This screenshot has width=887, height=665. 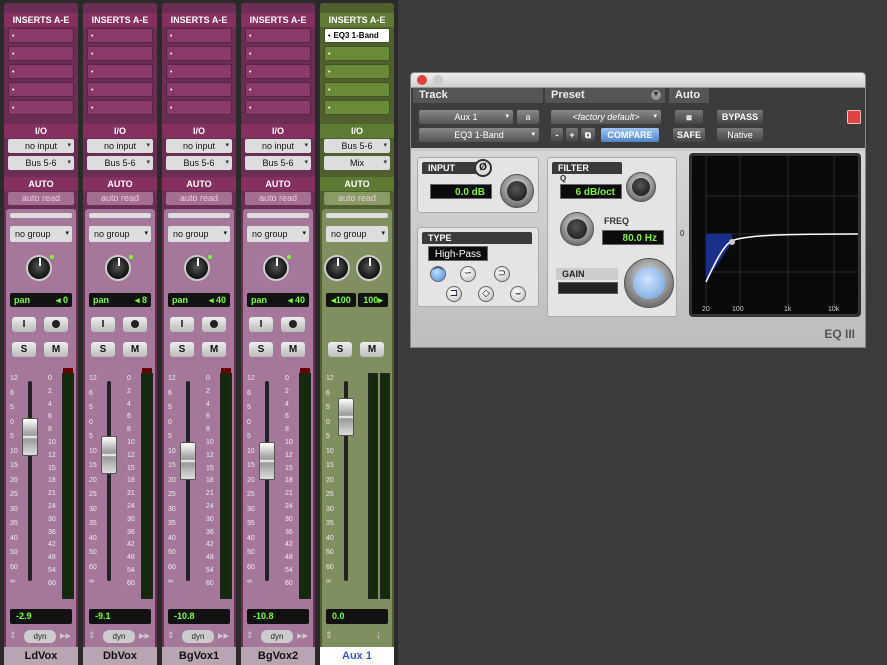 What do you see at coordinates (486, 294) in the screenshot?
I see `notch-icon: ◇` at bounding box center [486, 294].